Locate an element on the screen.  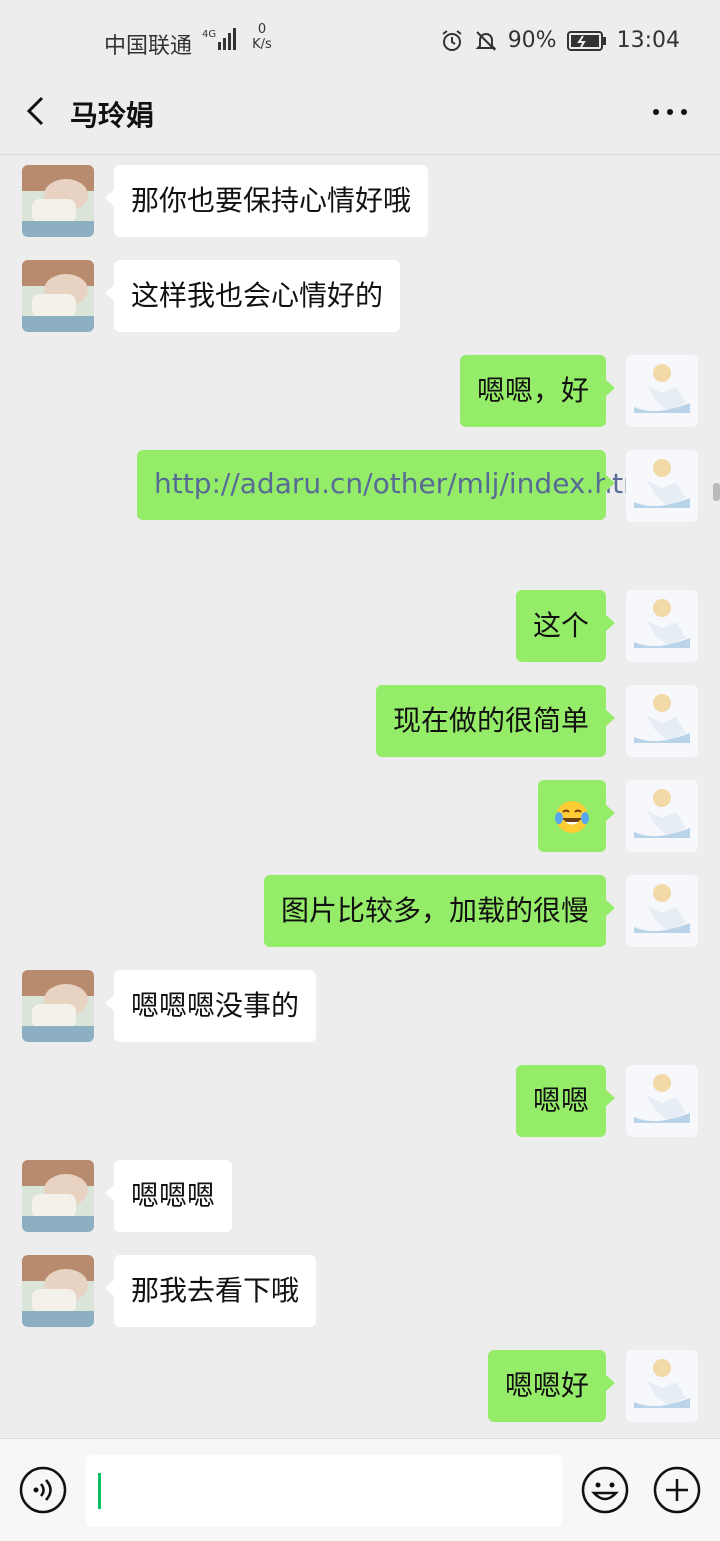
emoji-message-bubble is located at coordinates (576, 816).